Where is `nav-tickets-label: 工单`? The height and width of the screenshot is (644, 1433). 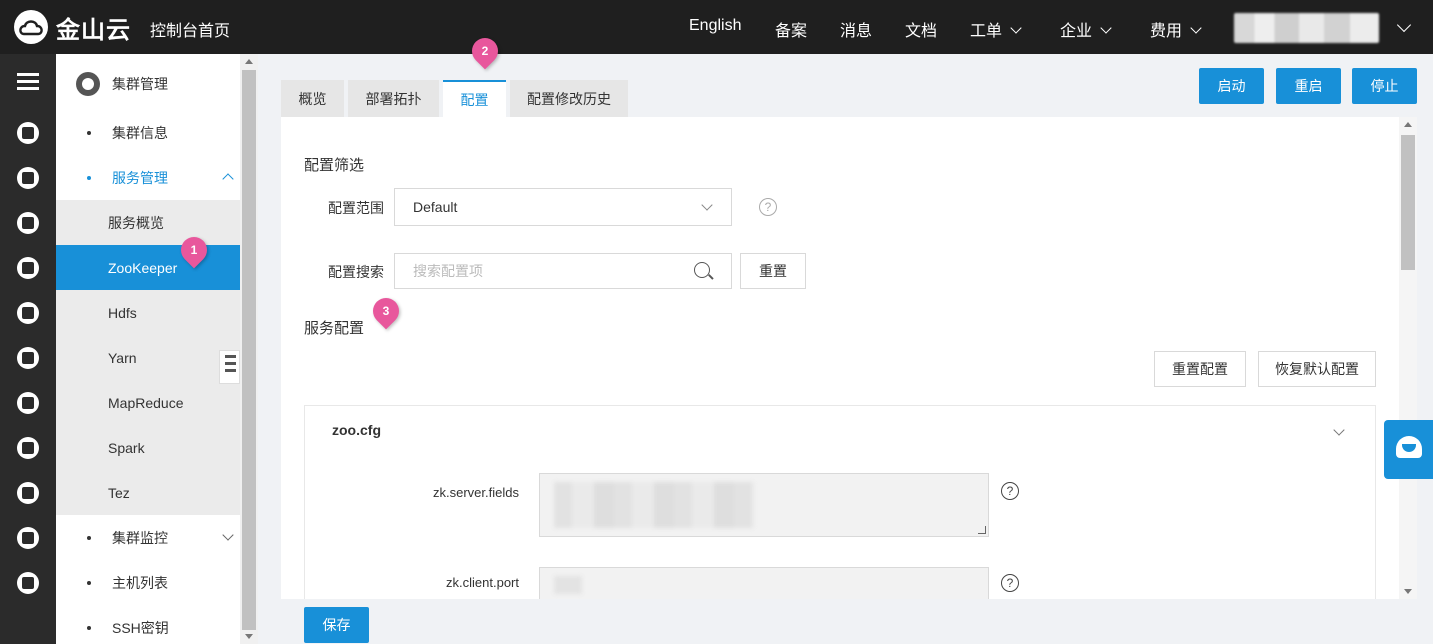
nav-tickets-label: 工单 is located at coordinates (986, 31).